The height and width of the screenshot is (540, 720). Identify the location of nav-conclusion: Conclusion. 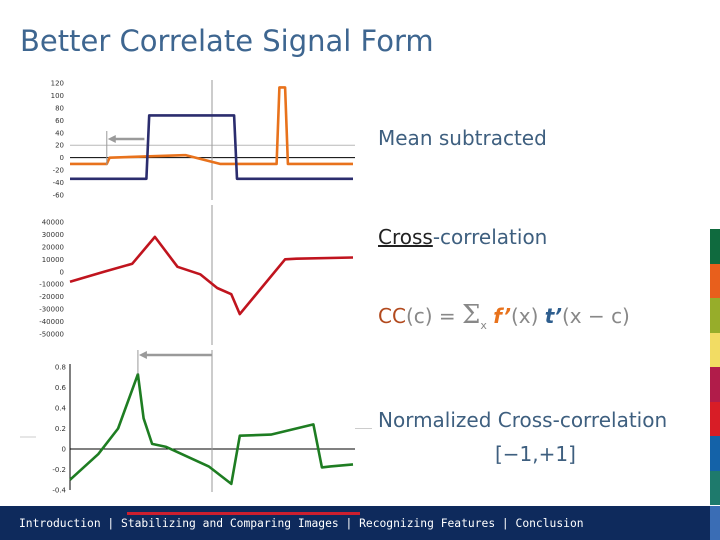
(550, 523).